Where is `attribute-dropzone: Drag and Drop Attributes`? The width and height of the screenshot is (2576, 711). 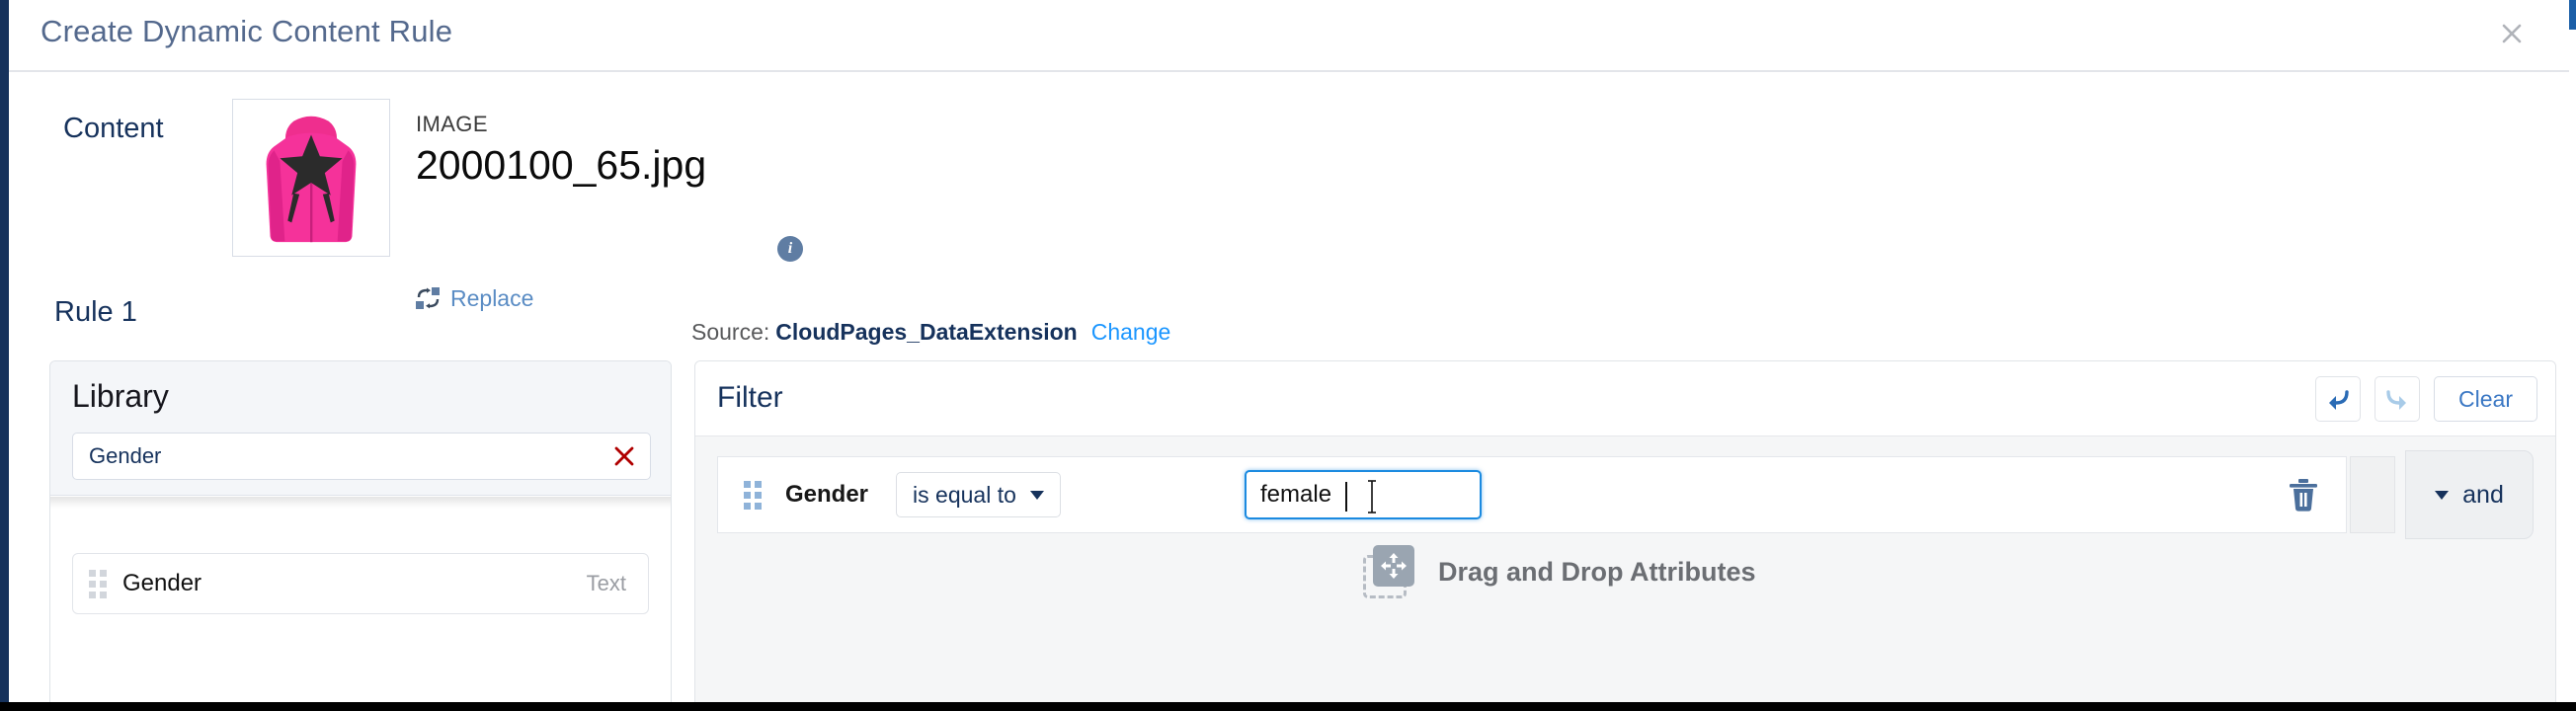
attribute-dropzone: Drag and Drop Attributes is located at coordinates (1559, 571).